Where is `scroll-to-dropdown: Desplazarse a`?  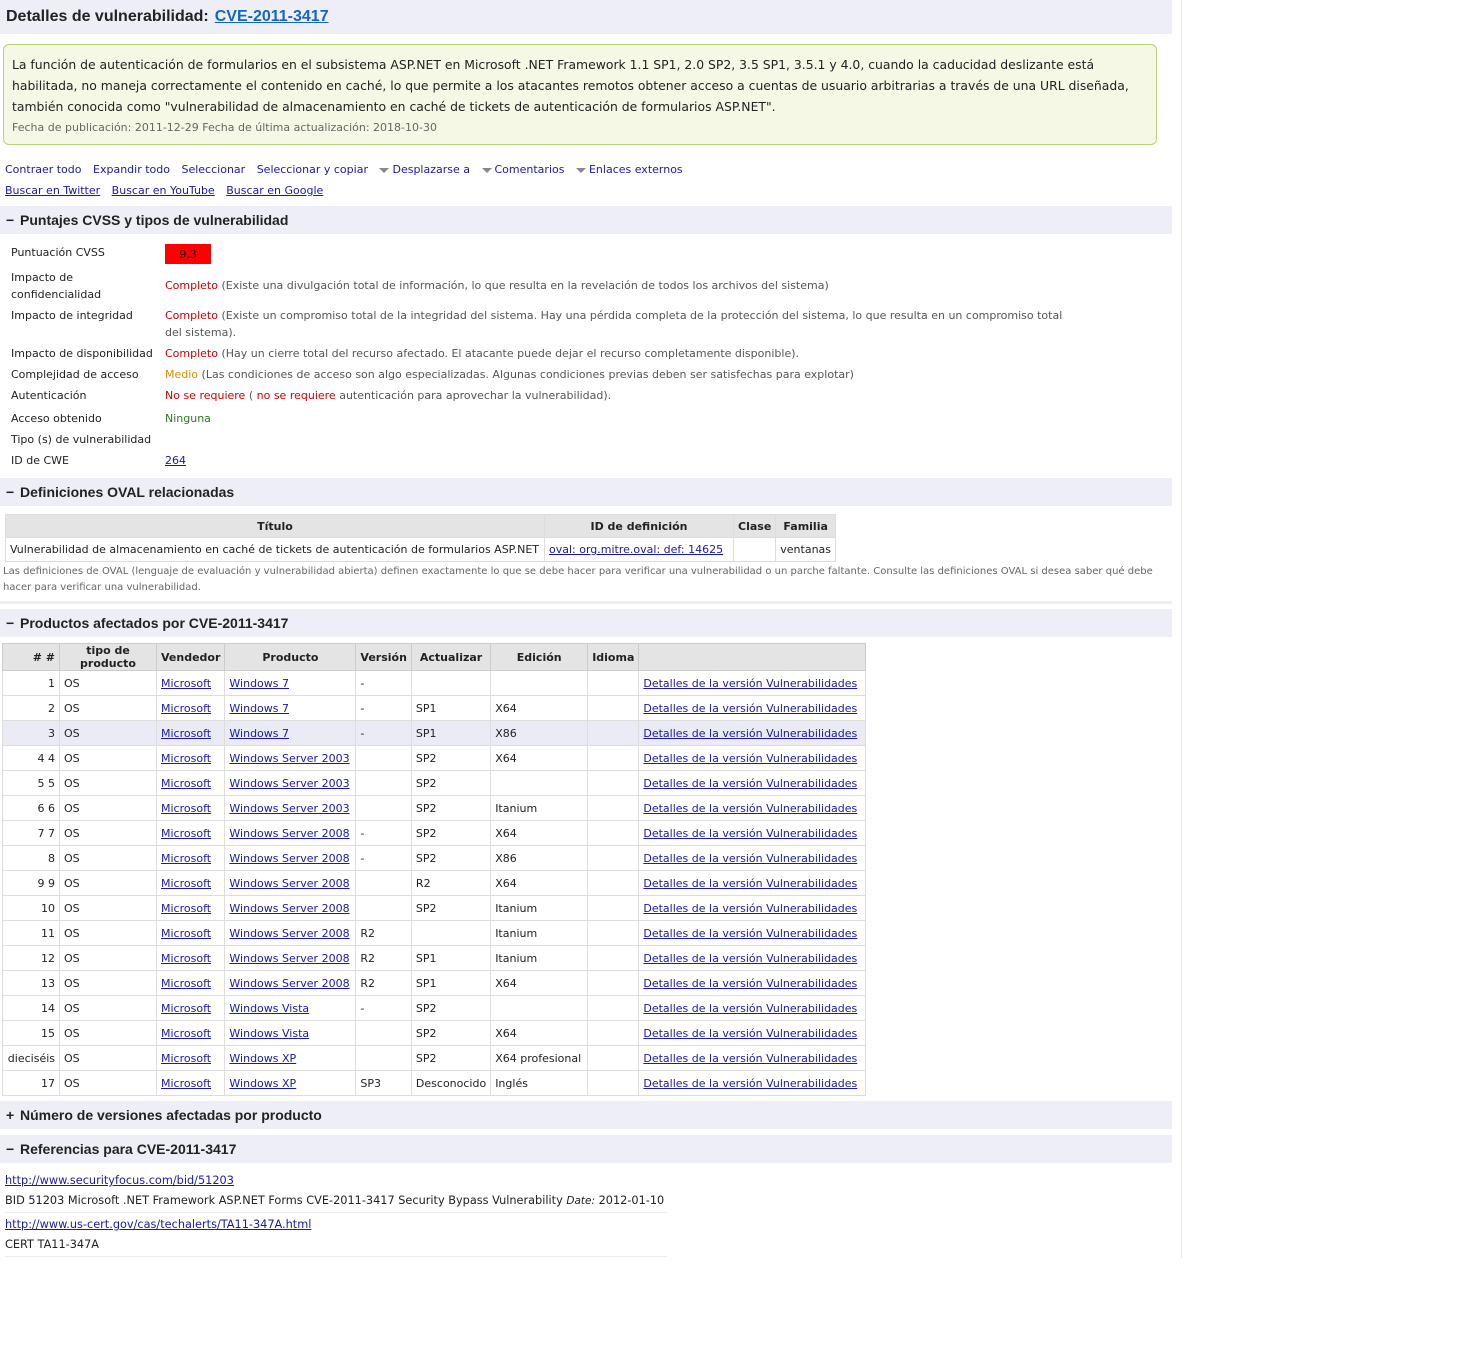
scroll-to-dropdown: Desplazarse a is located at coordinates (424, 169).